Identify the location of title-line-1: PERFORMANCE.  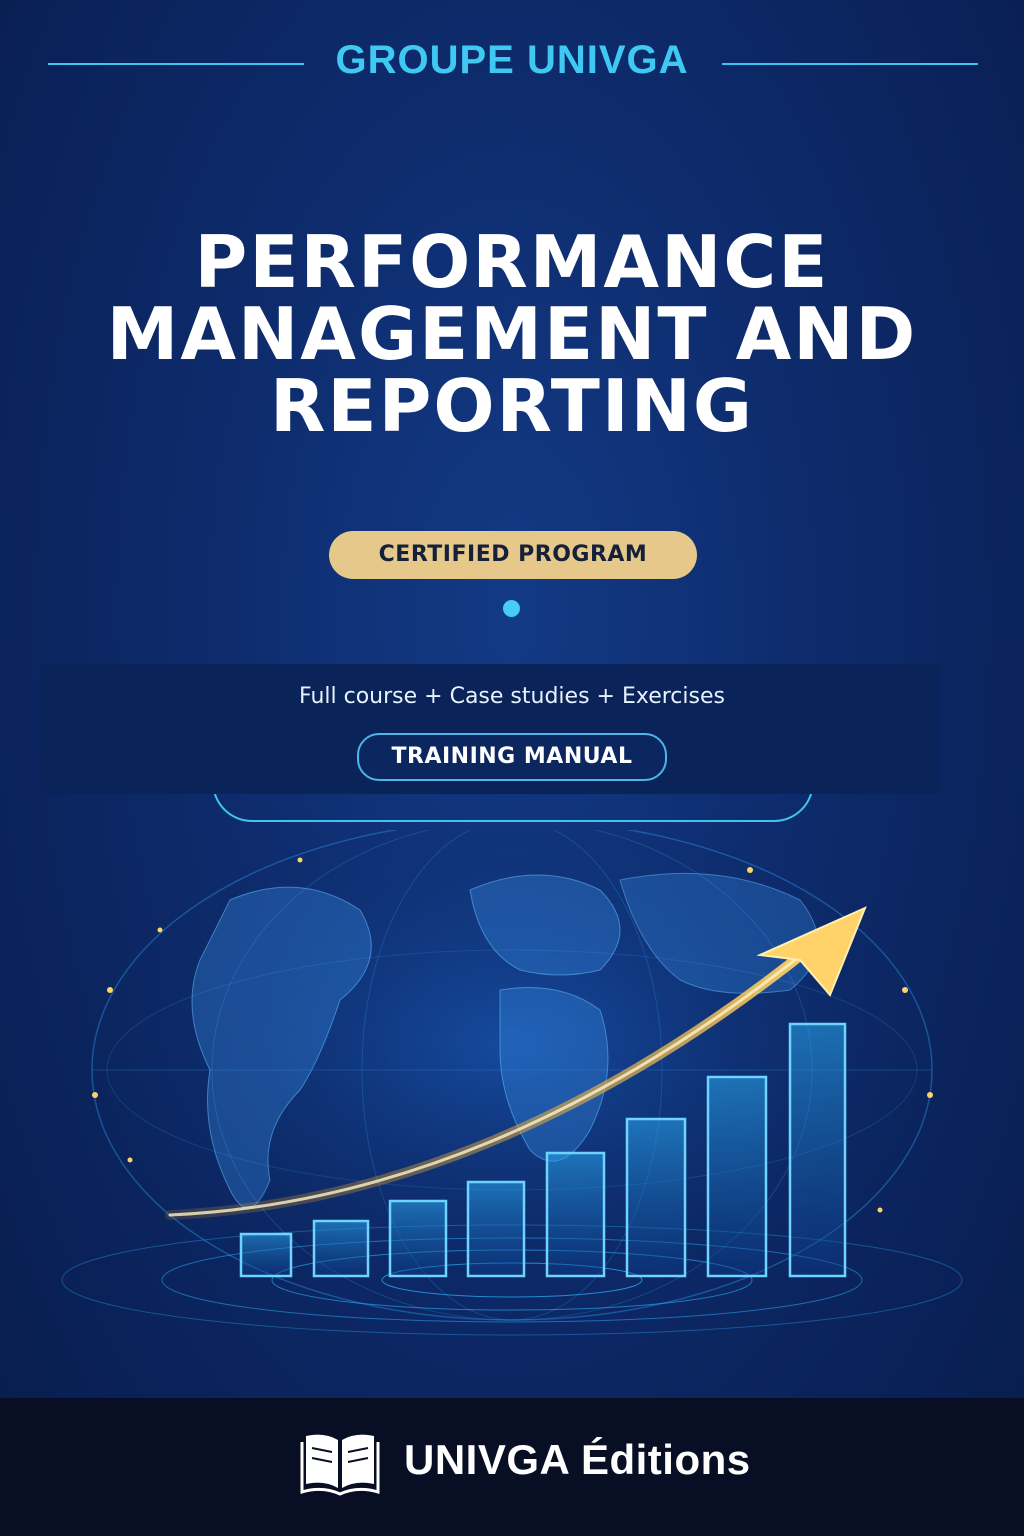
(512, 262).